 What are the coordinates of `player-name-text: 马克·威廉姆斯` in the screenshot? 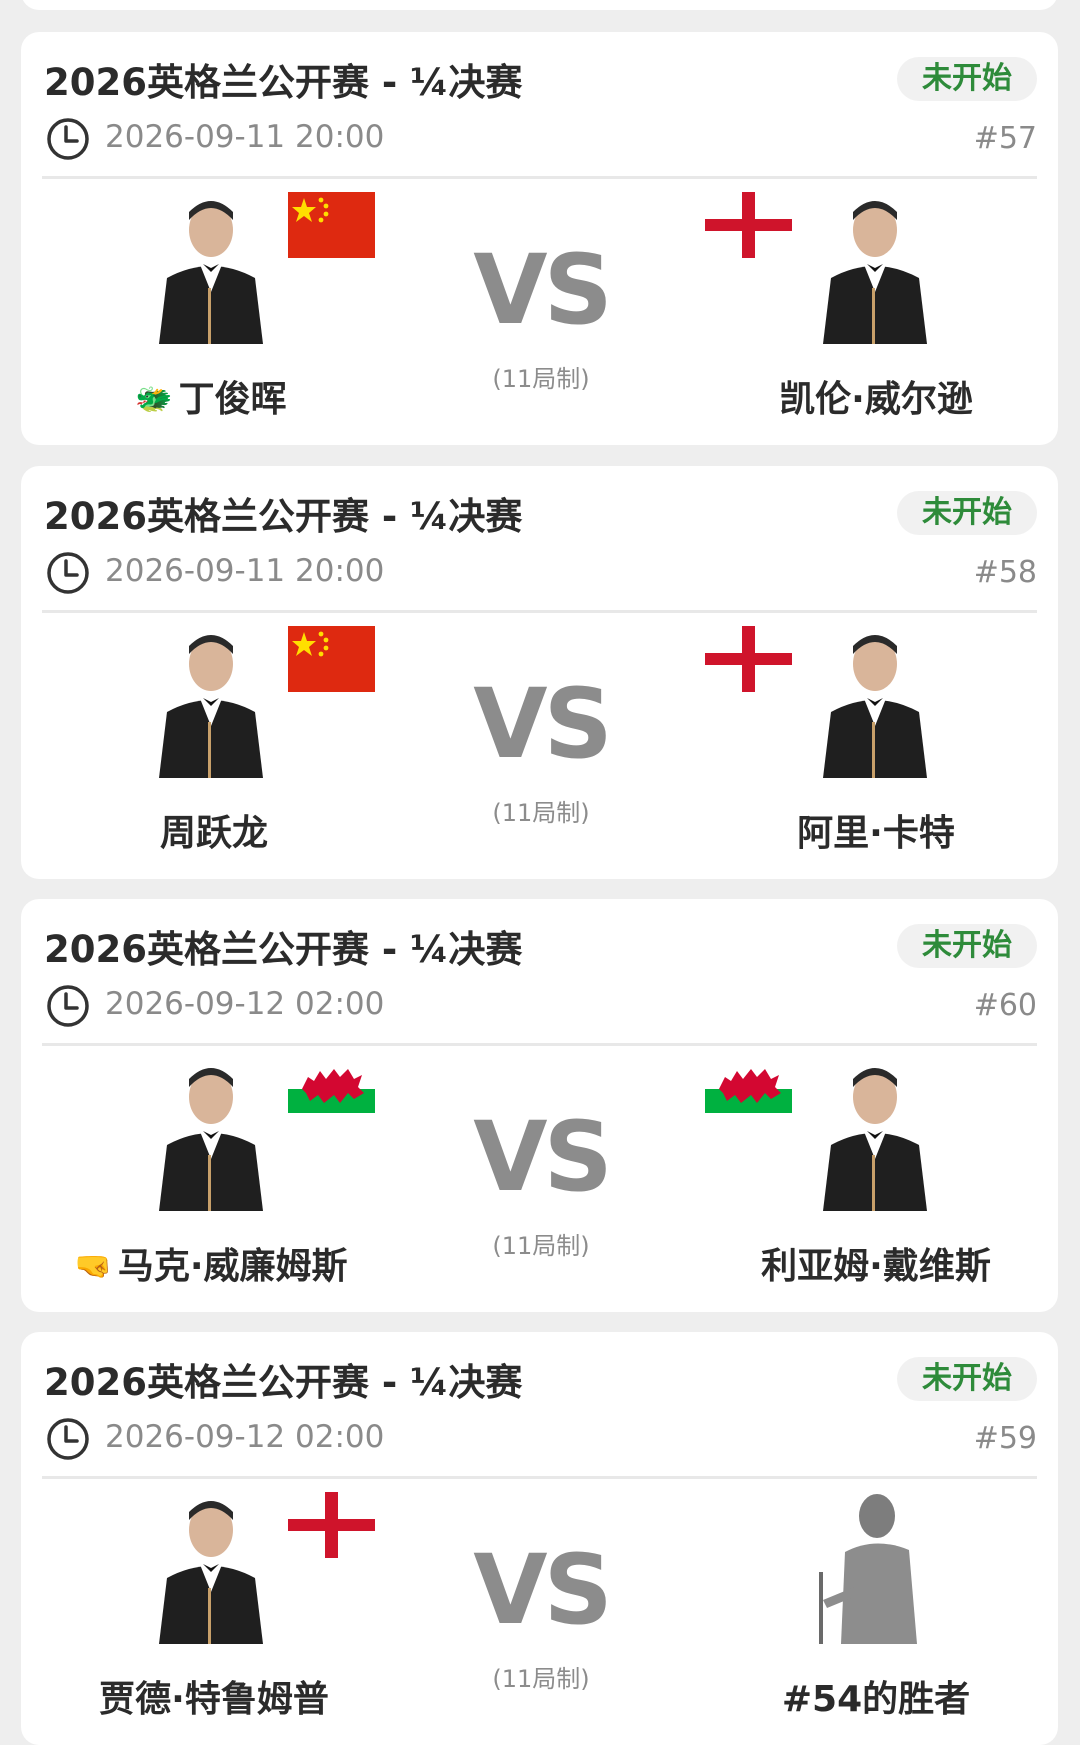 It's located at (232, 1266).